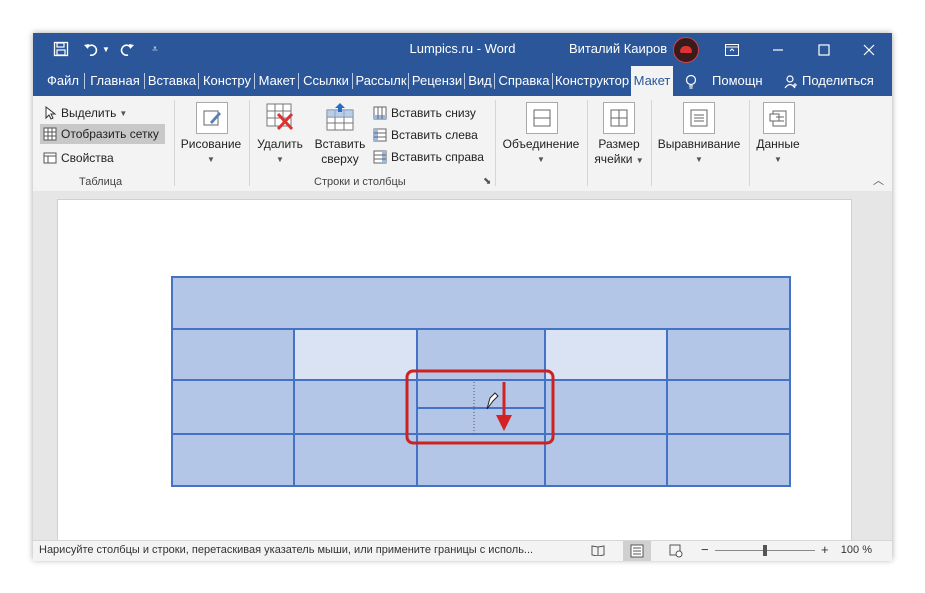  Describe the element at coordinates (326, 81) in the screenshot. I see `tab-references: Ссылки` at that location.